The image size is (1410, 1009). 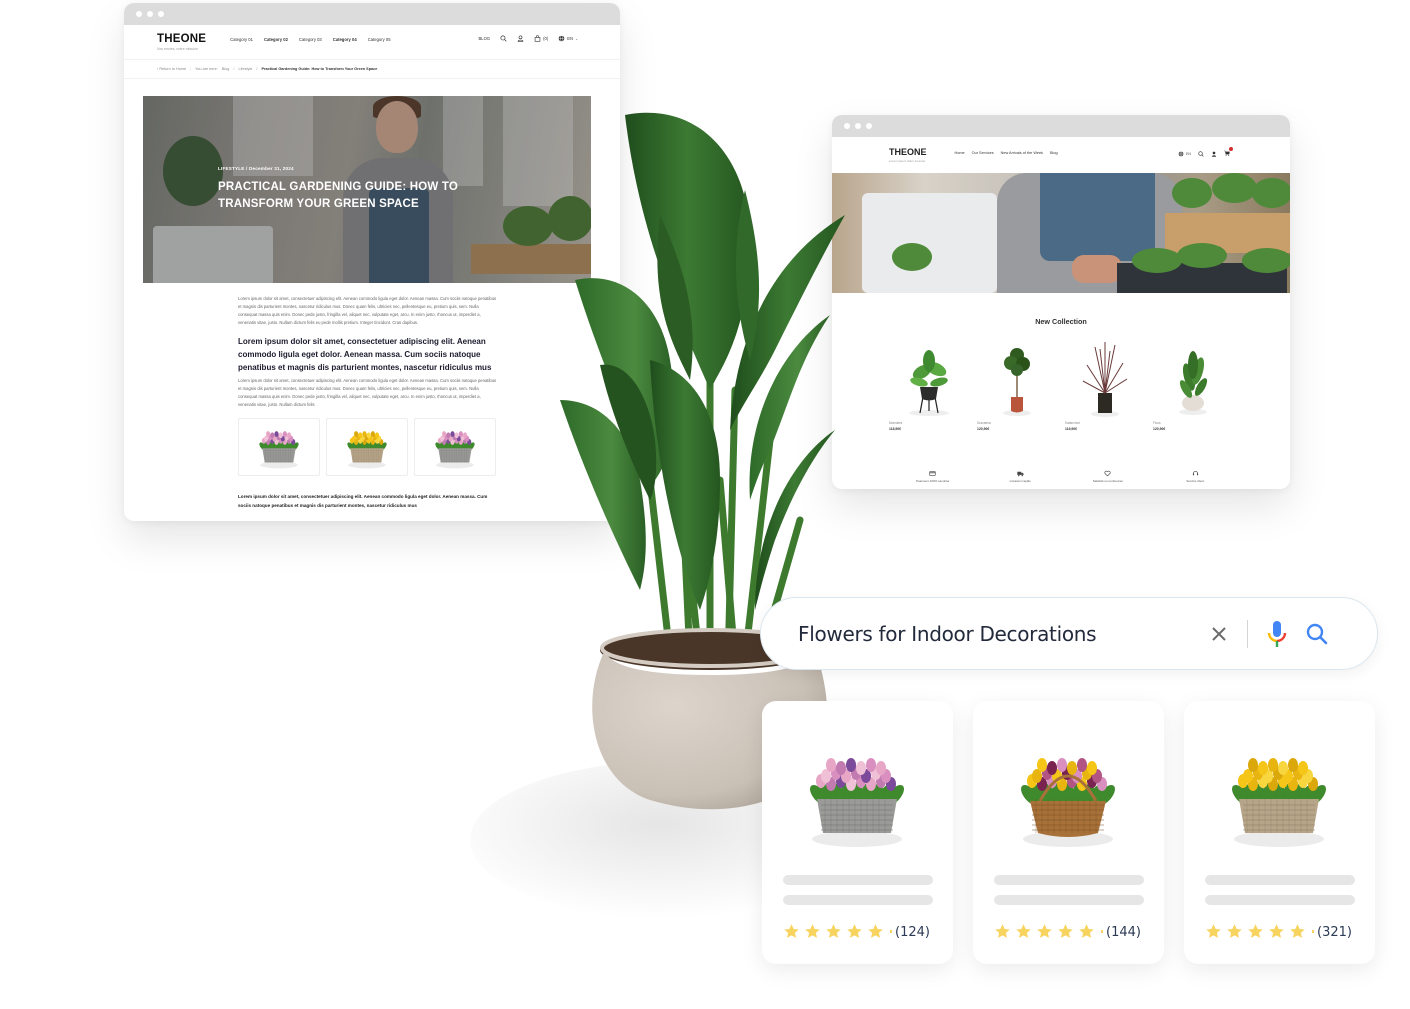 I want to click on close-icon, so click(x=1219, y=634).